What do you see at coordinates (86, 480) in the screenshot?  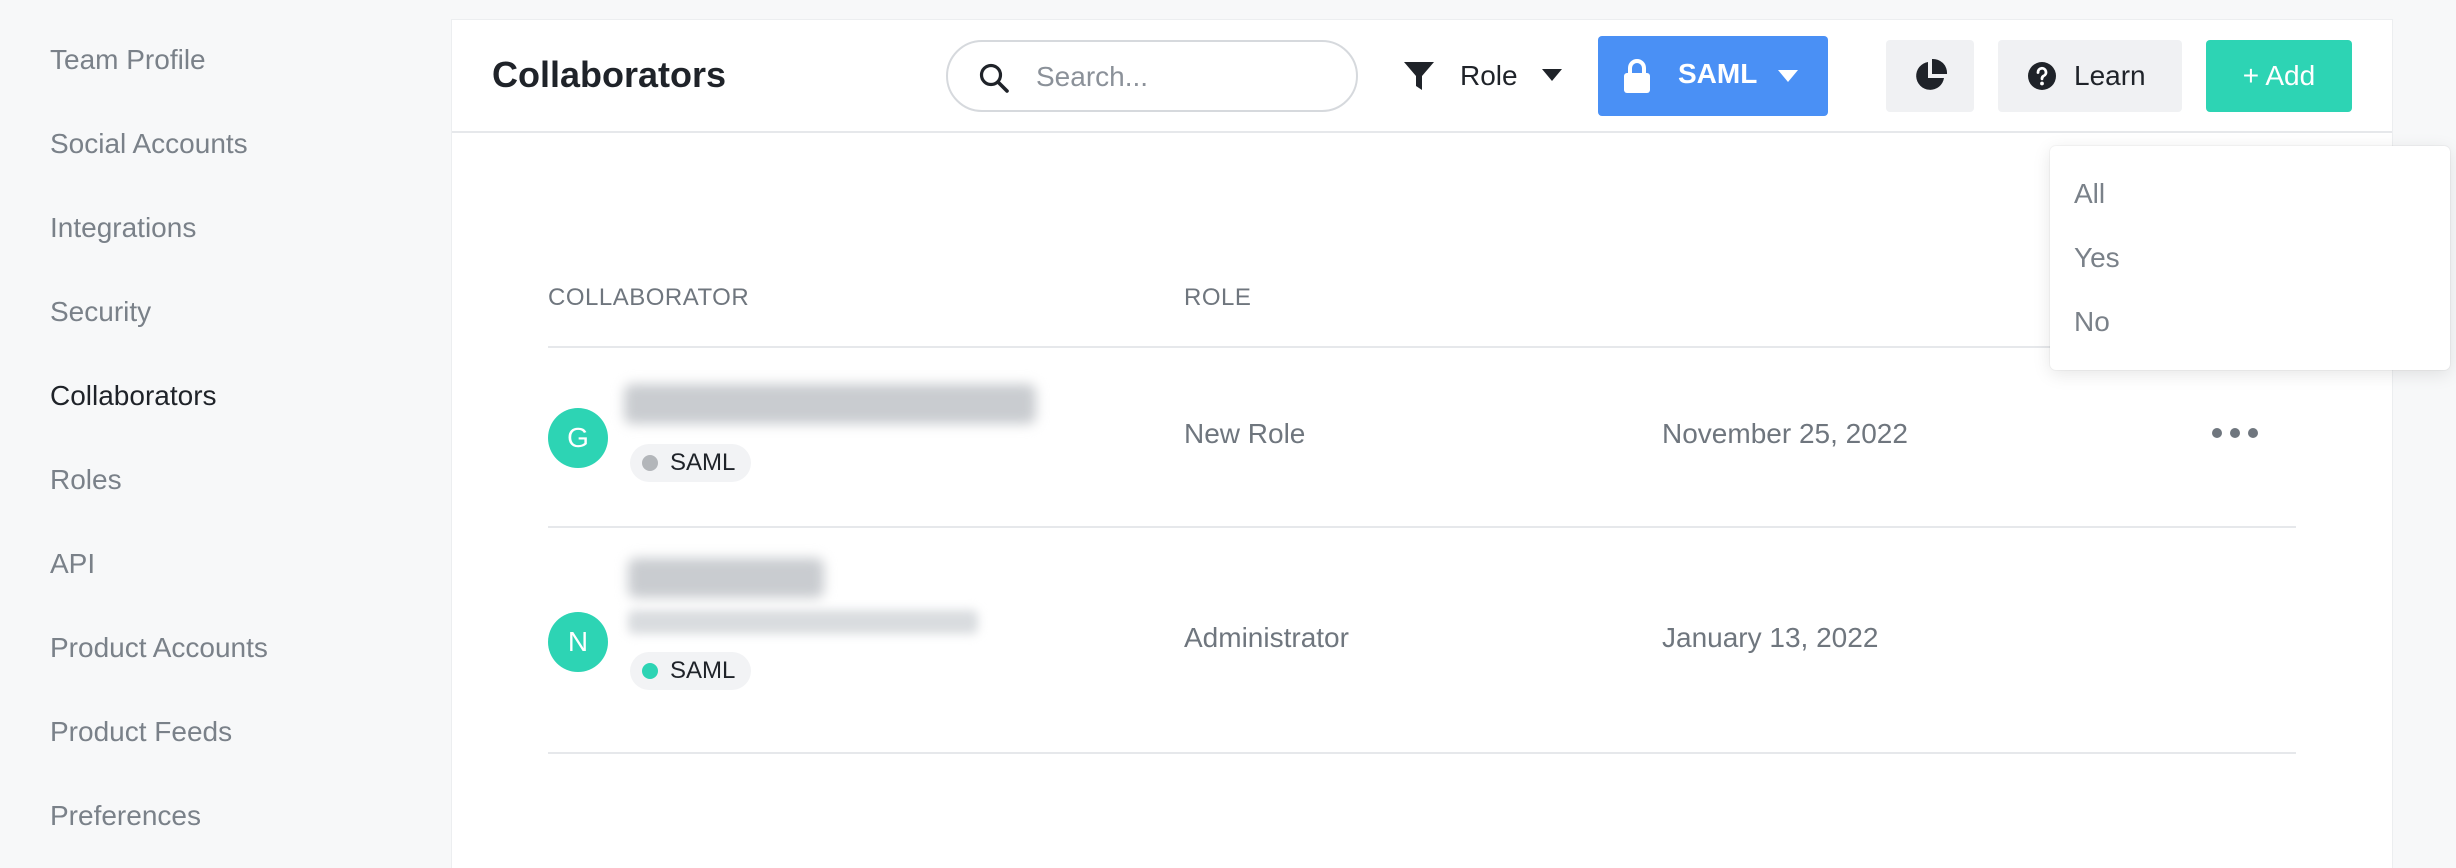 I see `sidebar-item-roles: Roles` at bounding box center [86, 480].